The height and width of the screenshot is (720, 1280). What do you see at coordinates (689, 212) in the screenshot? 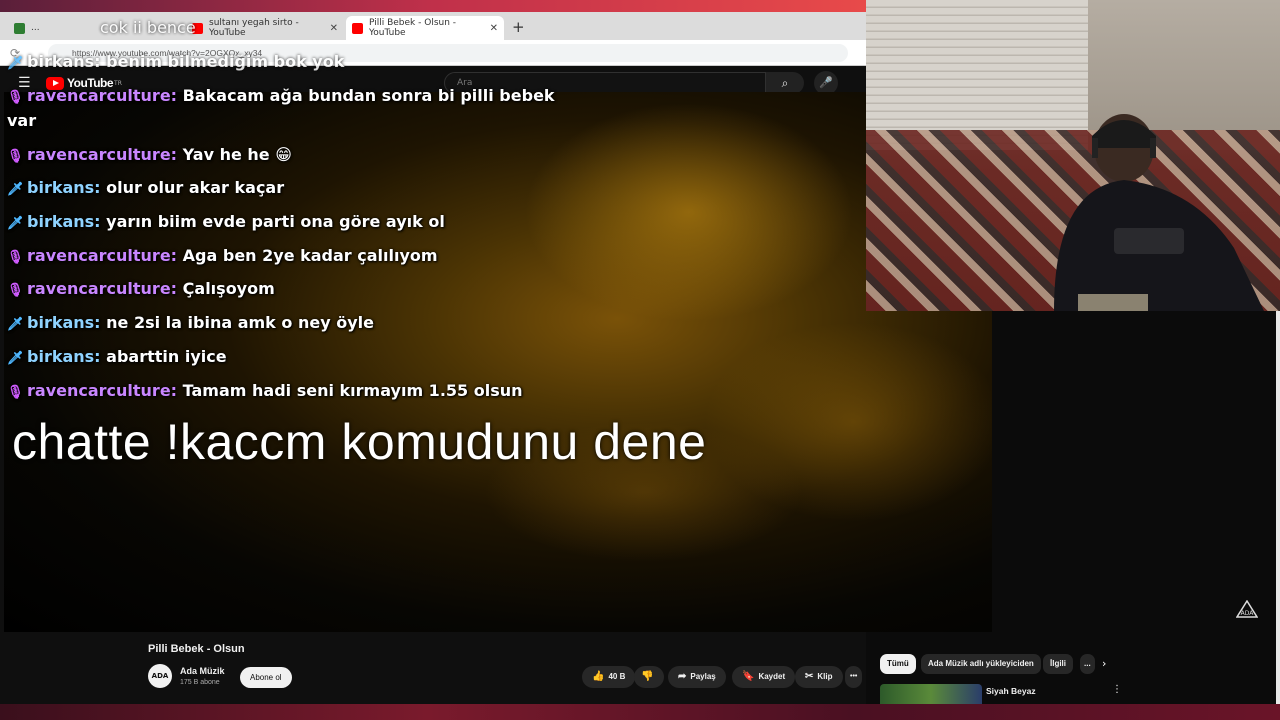
I see `video-frame` at bounding box center [689, 212].